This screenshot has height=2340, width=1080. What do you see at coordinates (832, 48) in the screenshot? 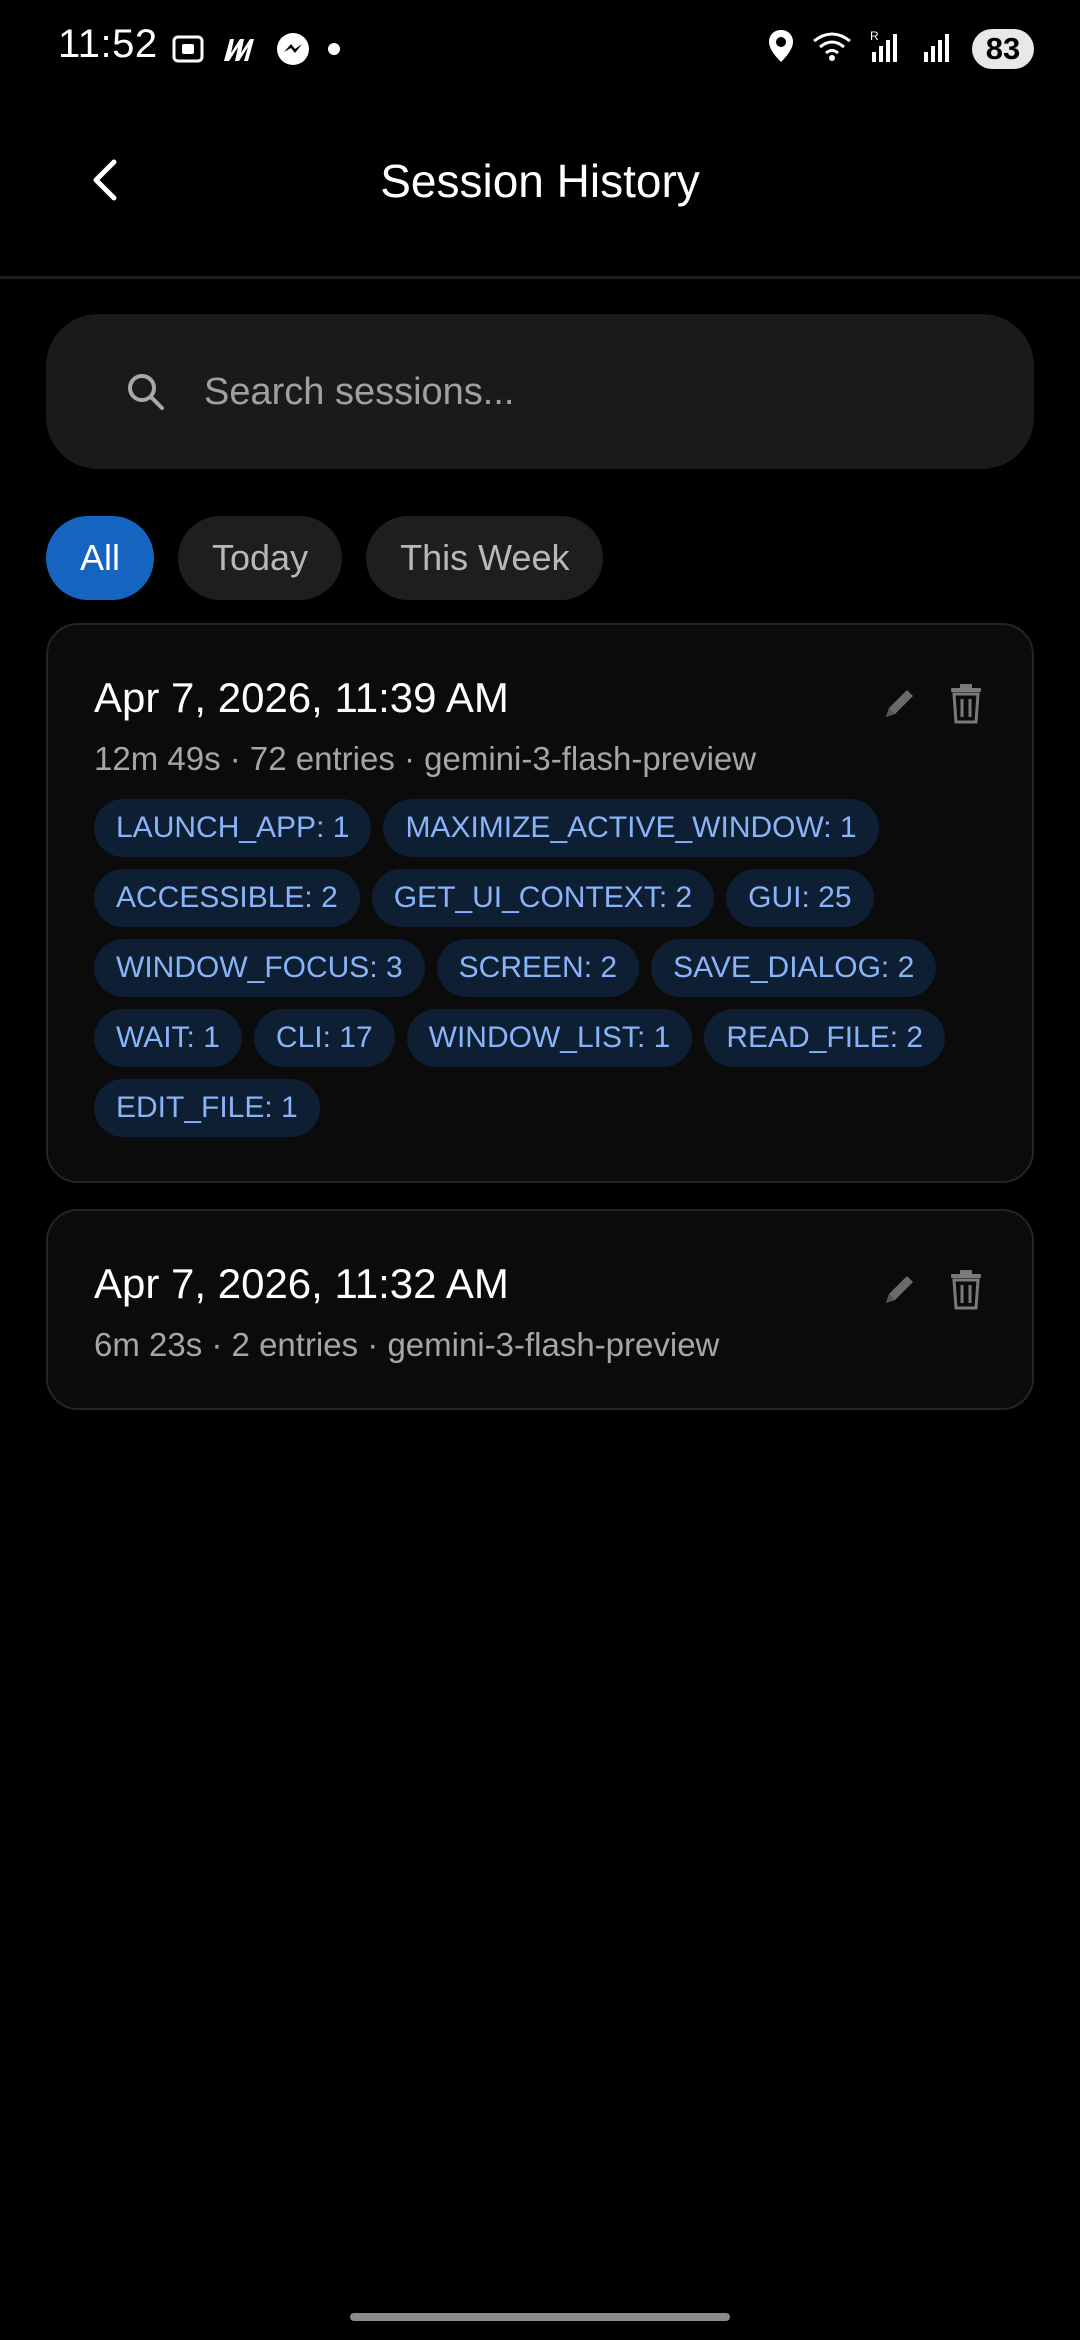
I see `wifi-icon` at bounding box center [832, 48].